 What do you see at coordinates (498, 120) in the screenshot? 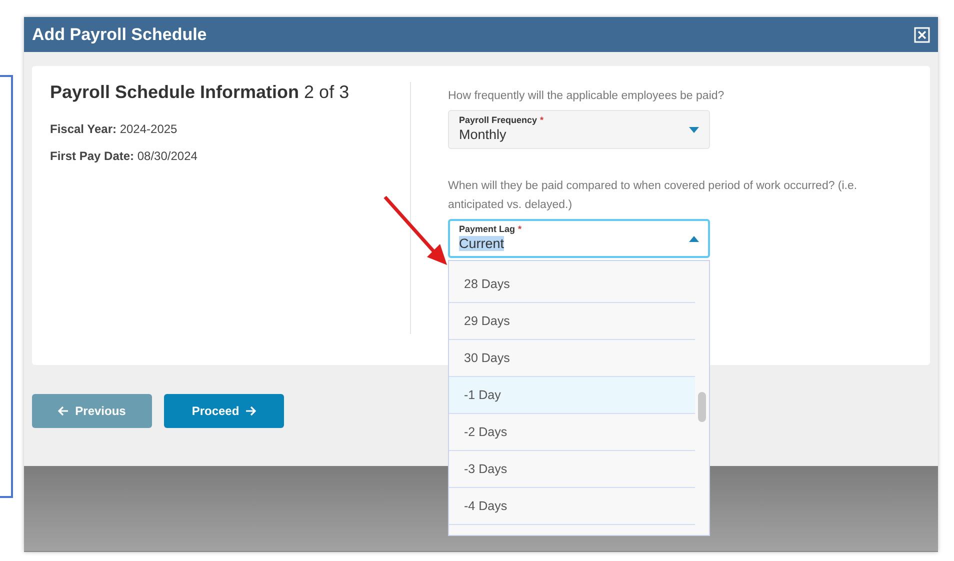
I see `field-label: Payroll Frequency` at bounding box center [498, 120].